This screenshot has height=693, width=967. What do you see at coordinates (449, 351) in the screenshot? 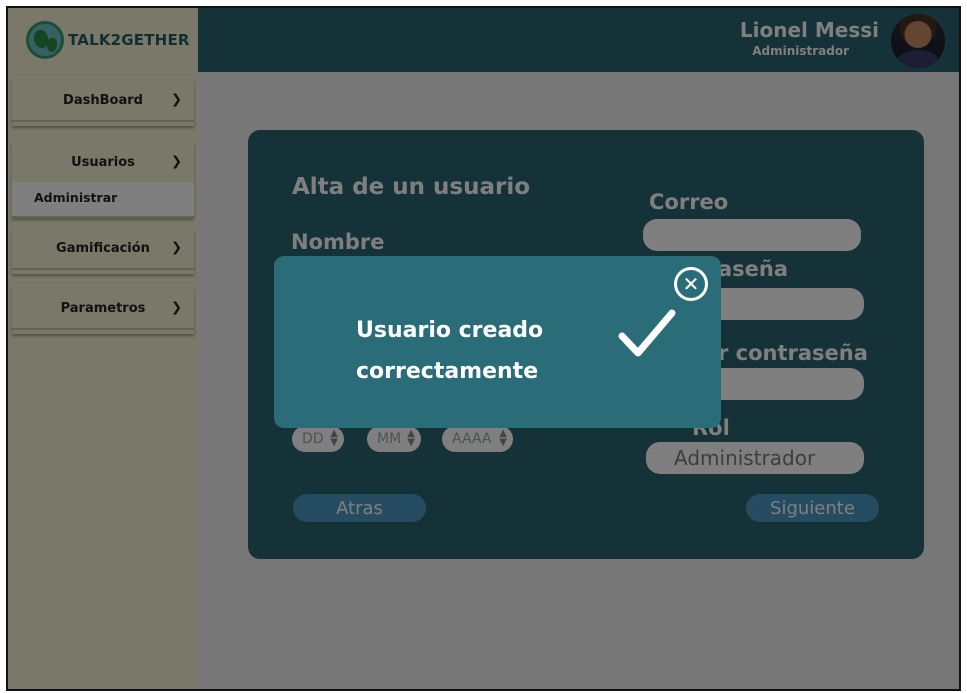
I see `success-message: Usuario creado correctamente` at bounding box center [449, 351].